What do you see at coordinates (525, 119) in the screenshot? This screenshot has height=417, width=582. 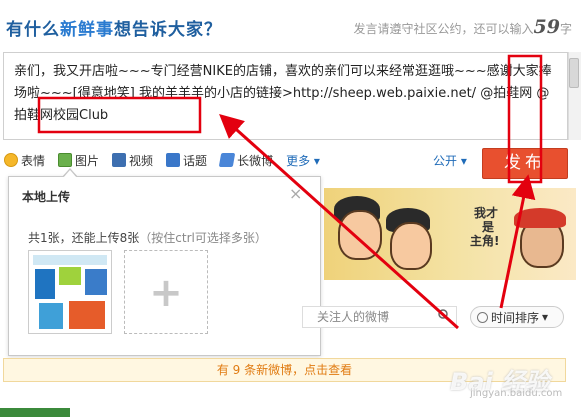 I see `highlight-box-paixie` at bounding box center [525, 119].